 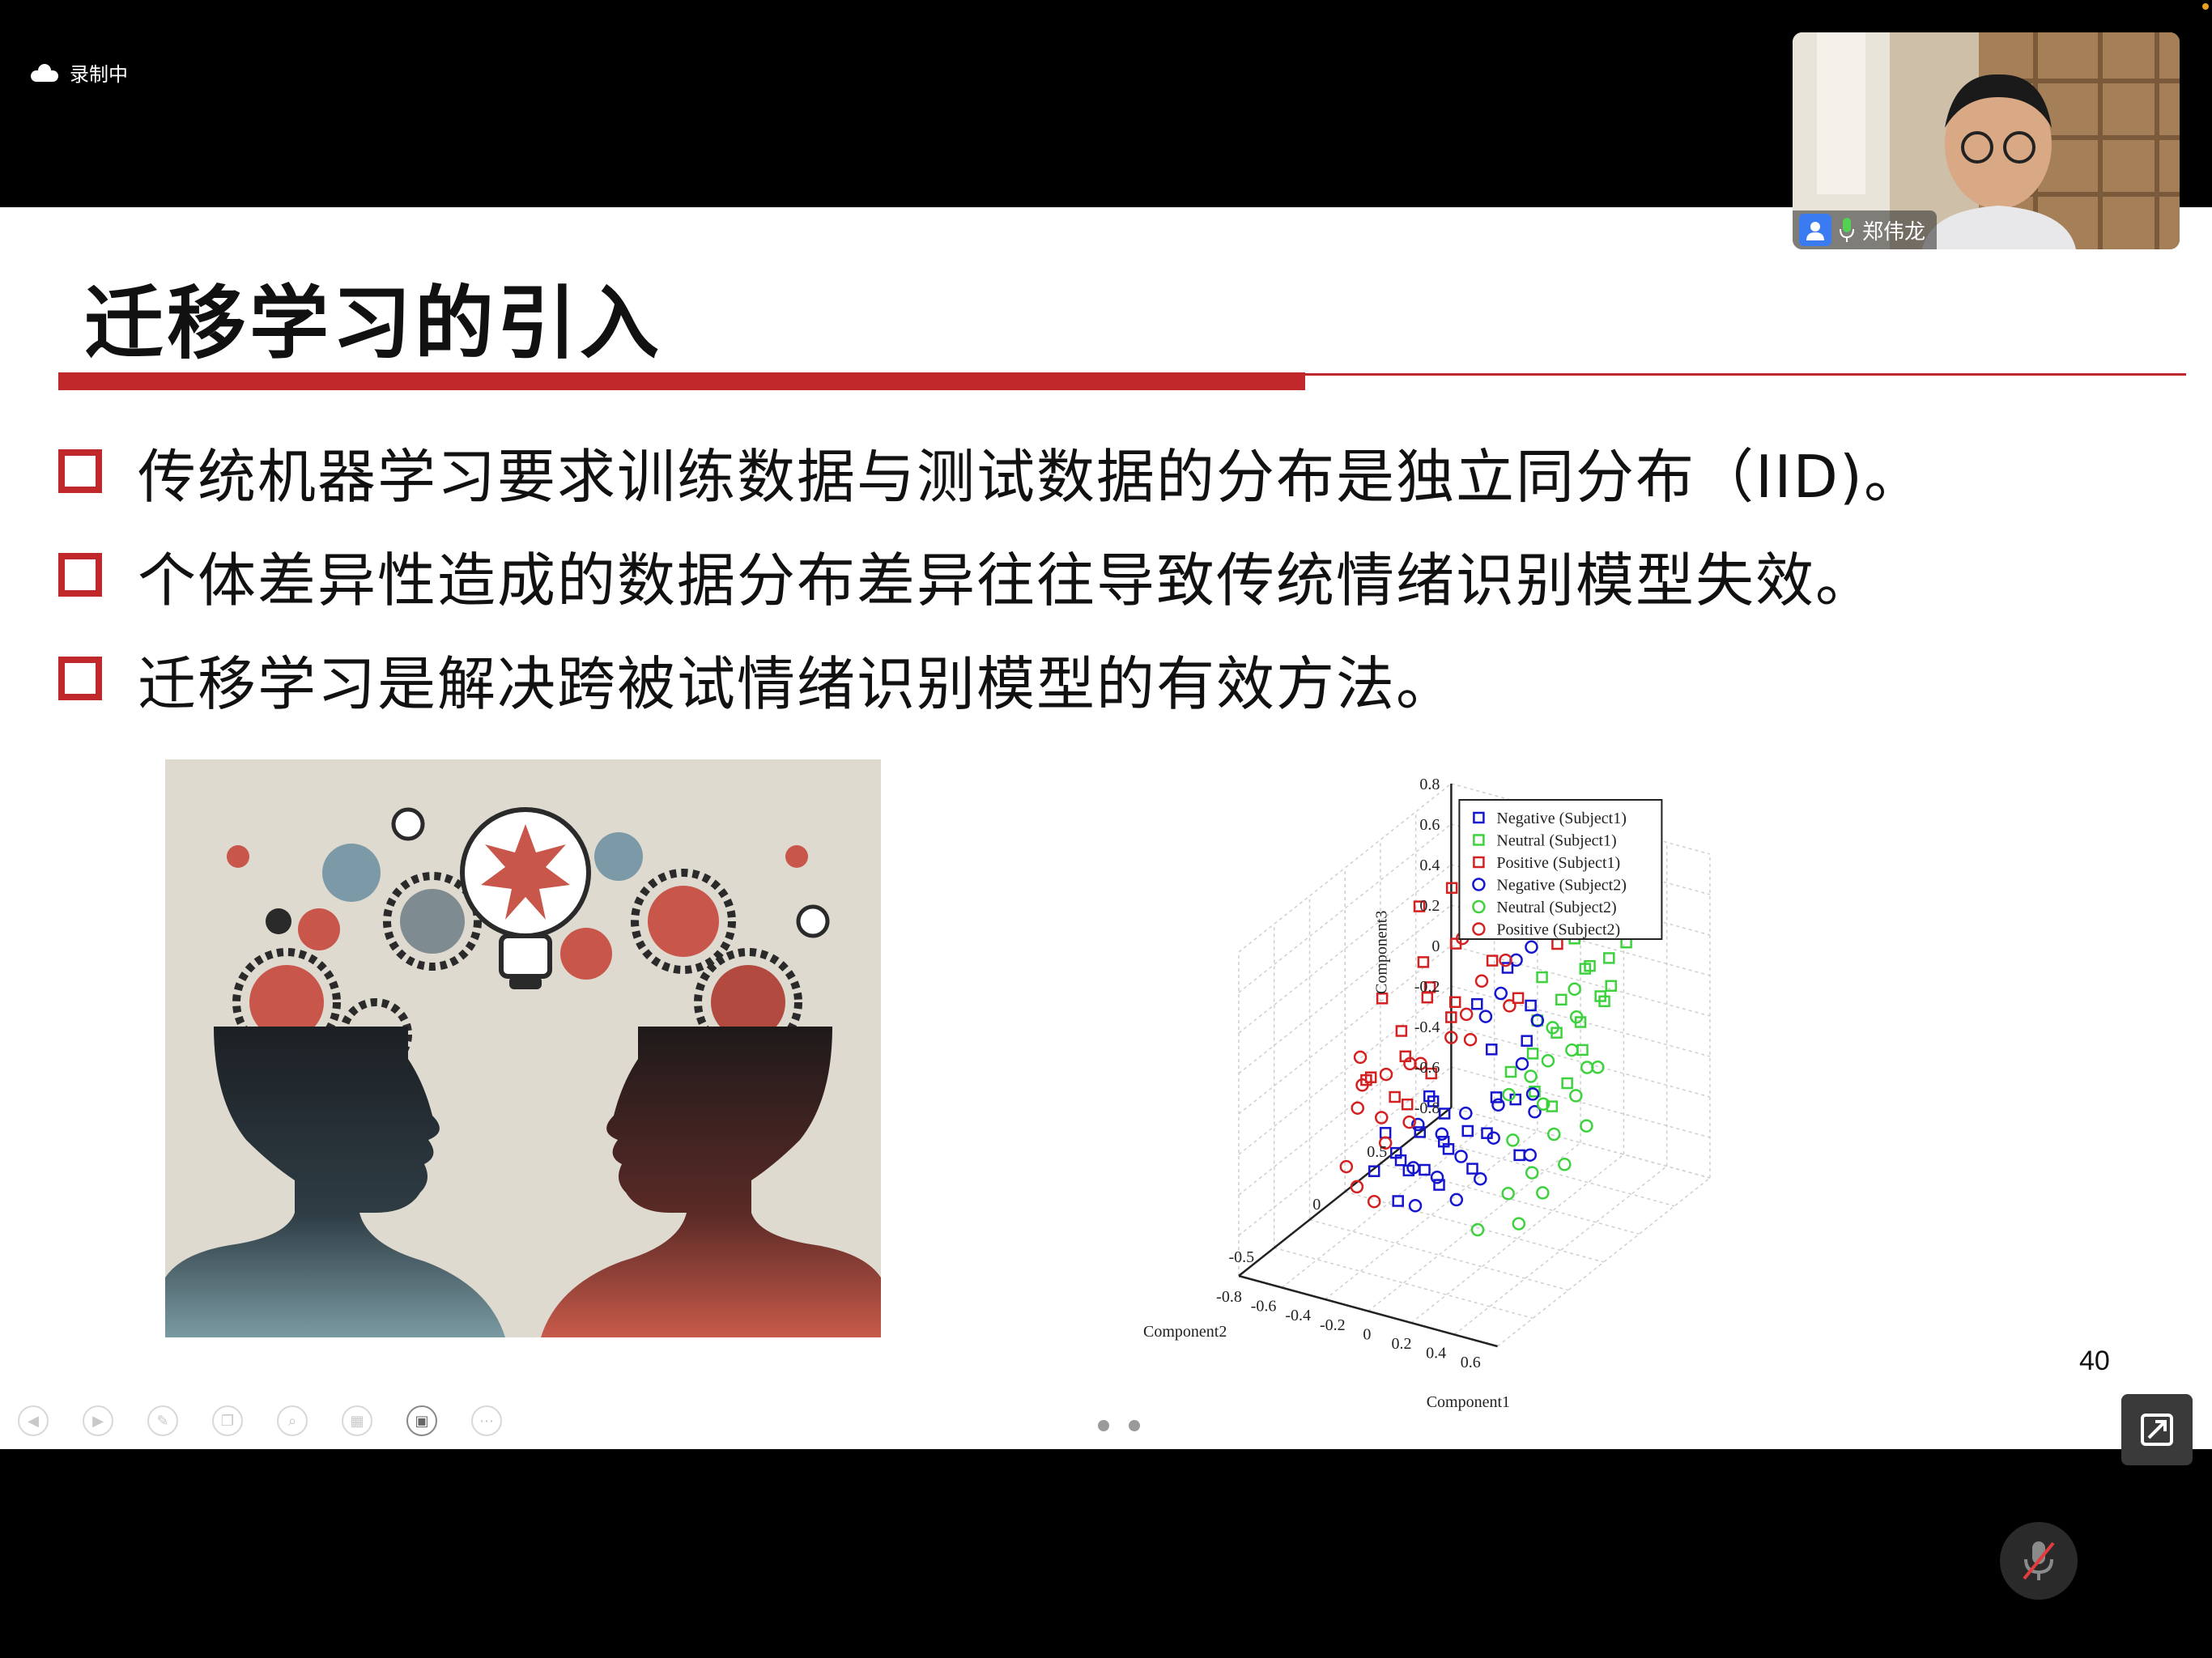 I want to click on legend-label: Neutral (Subject2), so click(x=1556, y=907).